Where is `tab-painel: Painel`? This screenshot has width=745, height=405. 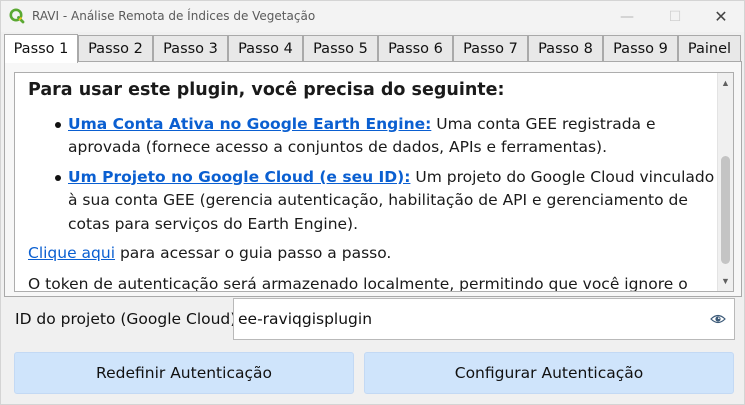
tab-painel: Painel is located at coordinates (709, 48).